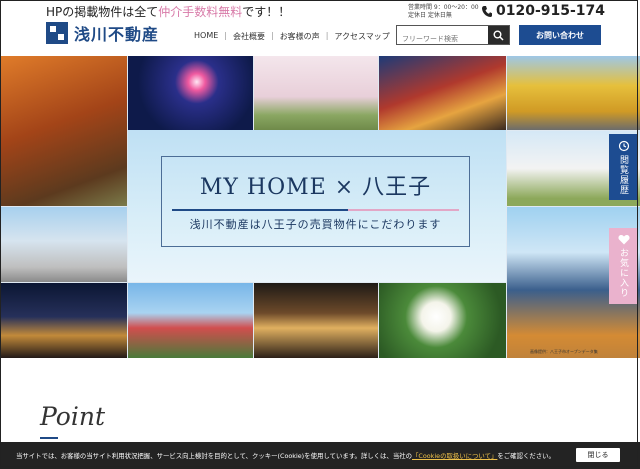 Image resolution: width=640 pixels, height=469 pixels. What do you see at coordinates (73, 416) in the screenshot?
I see `point-heading: Point` at bounding box center [73, 416].